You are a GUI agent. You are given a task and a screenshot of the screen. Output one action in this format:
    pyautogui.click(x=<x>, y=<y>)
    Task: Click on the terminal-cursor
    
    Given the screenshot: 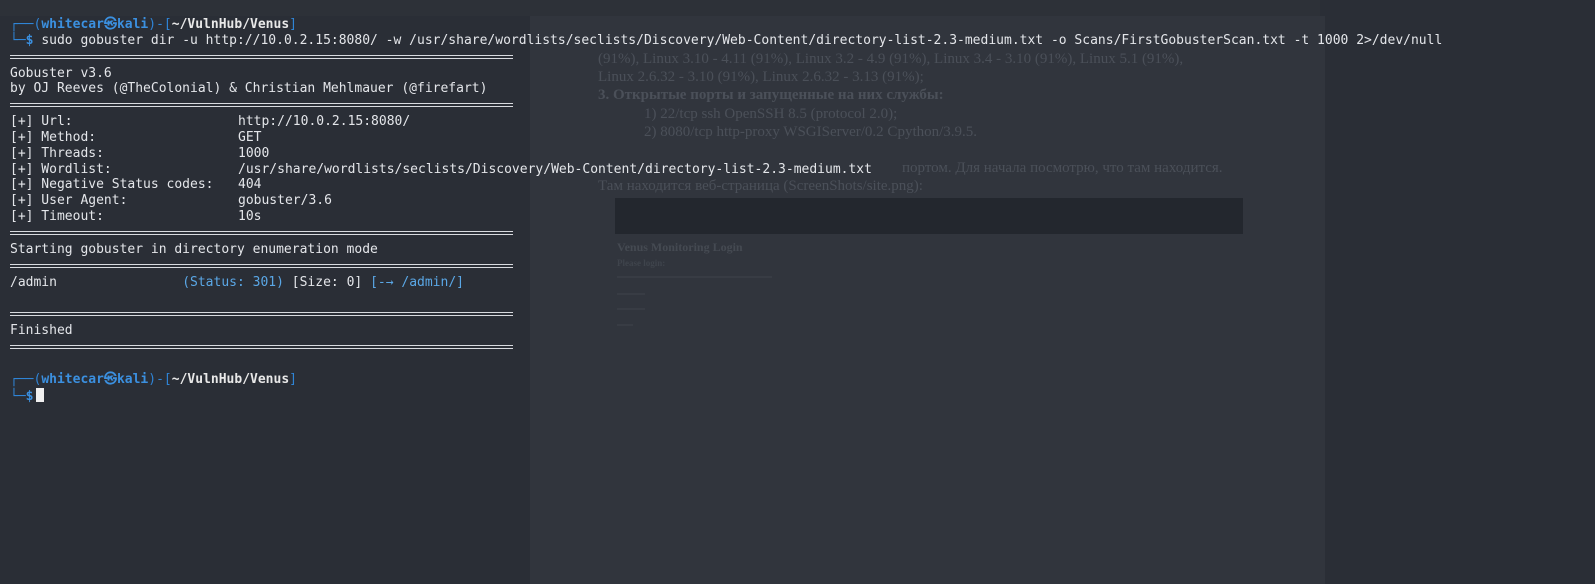 What is the action you would take?
    pyautogui.click(x=40, y=394)
    